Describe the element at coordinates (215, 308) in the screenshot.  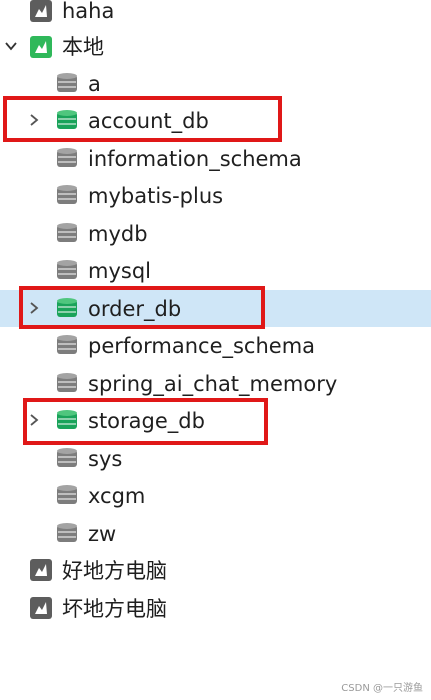
I see `tree-row-database-order_db: order_db` at that location.